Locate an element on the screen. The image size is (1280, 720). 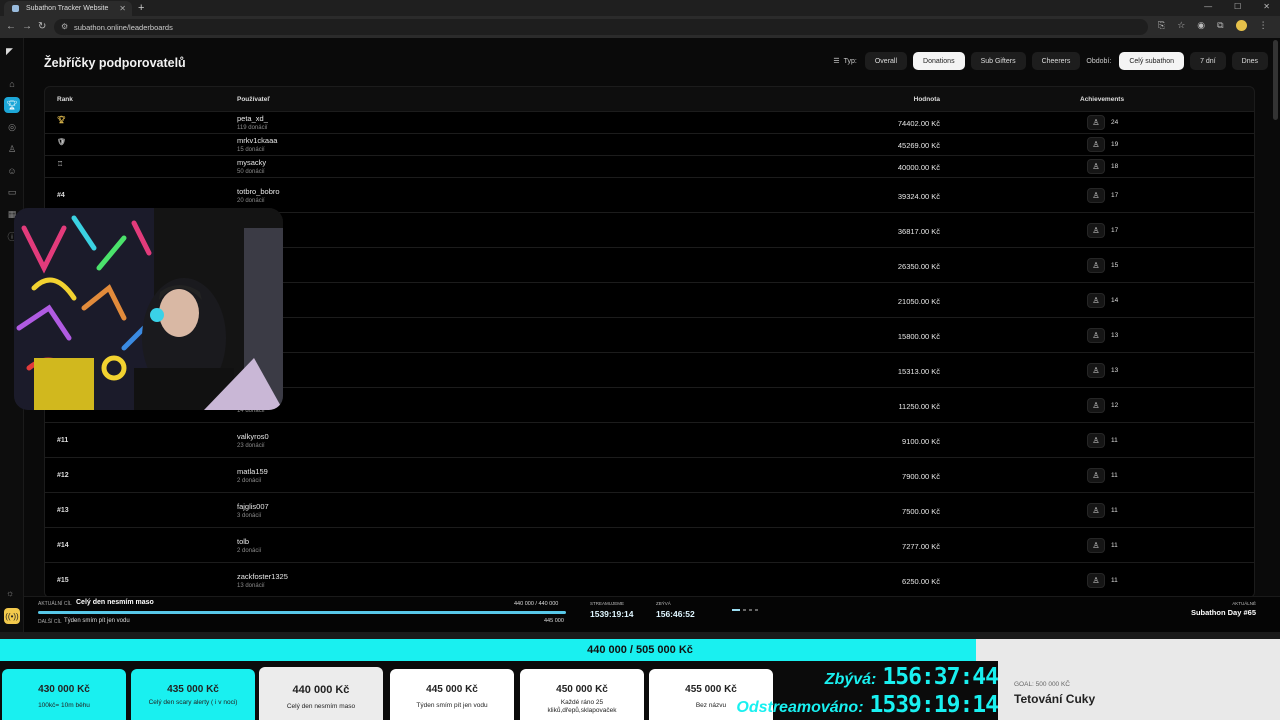
row-user: mysacky 50 donácií is located at coordinates (251, 166).